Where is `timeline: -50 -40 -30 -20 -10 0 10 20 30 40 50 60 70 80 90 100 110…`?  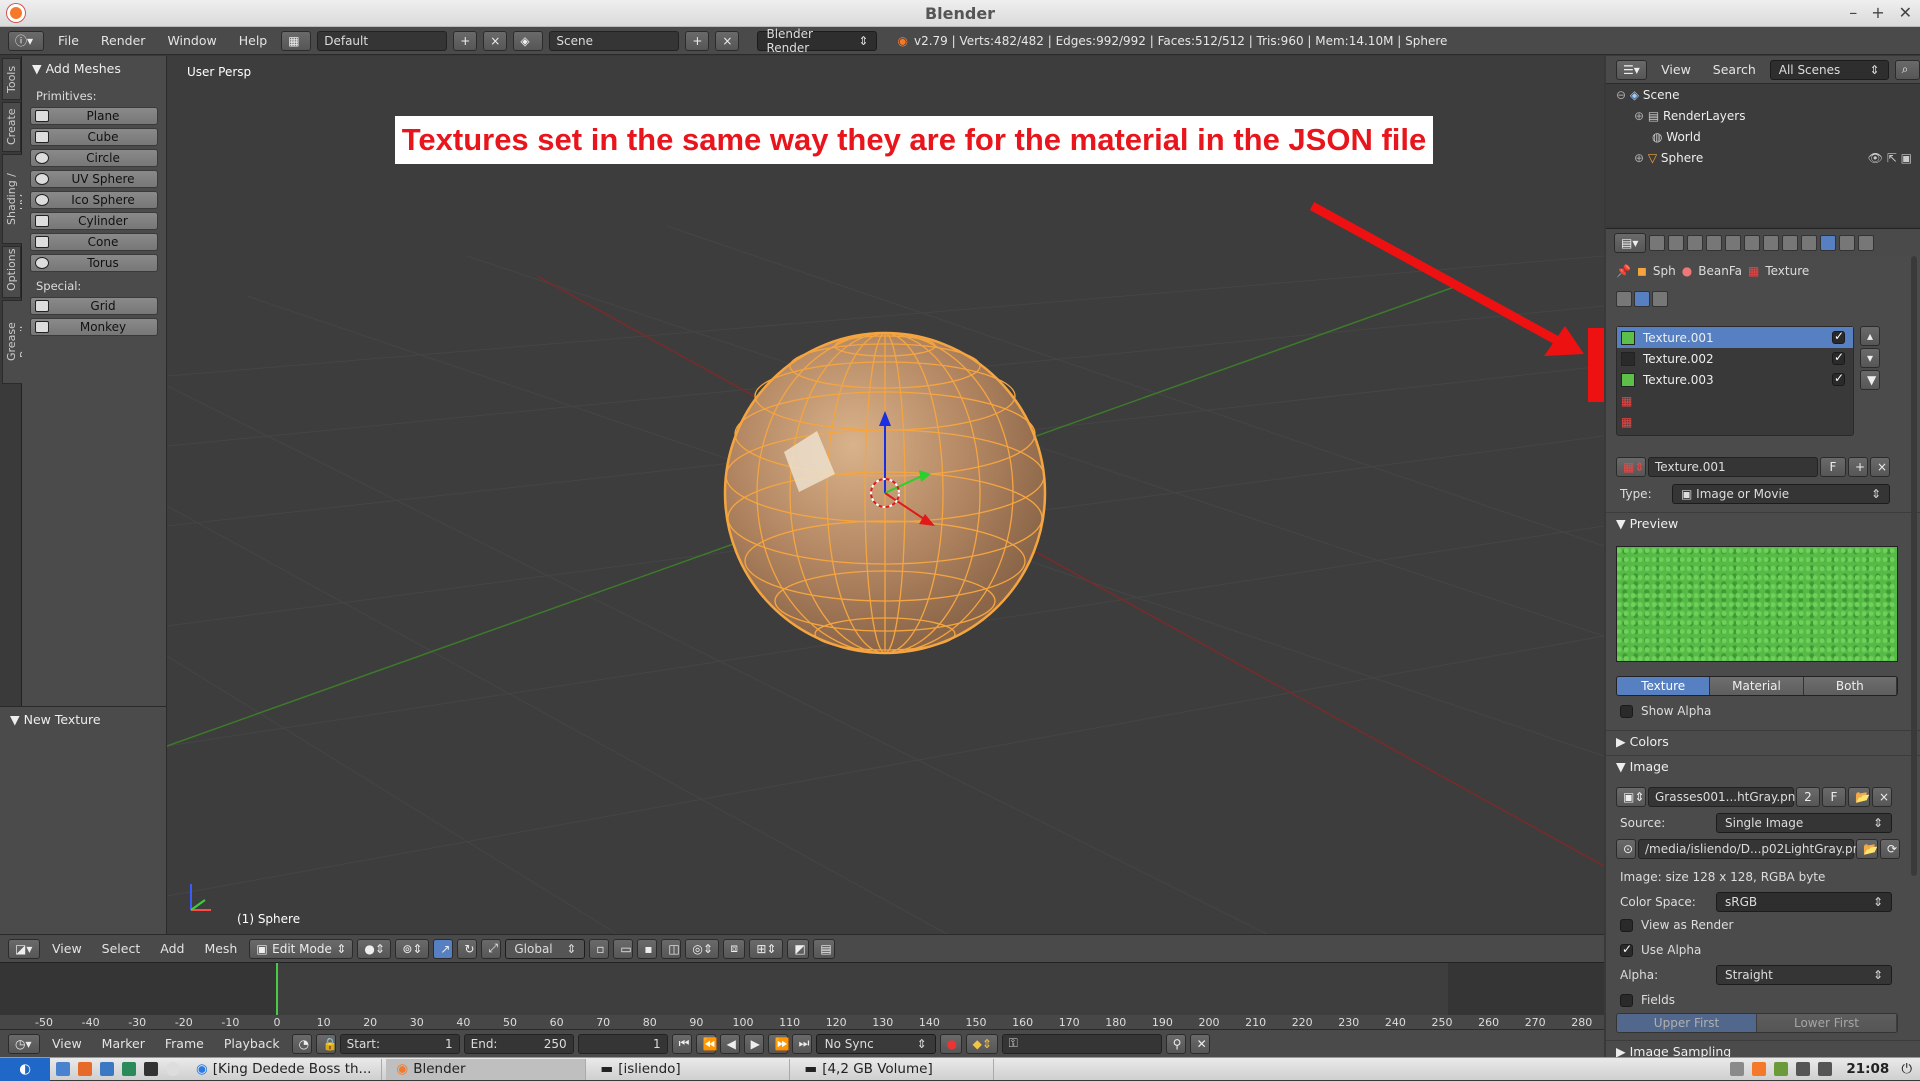
timeline: -50 -40 -30 -20 -10 0 10 20 30 40 50 60 70 80 90 100 110… is located at coordinates (802, 996).